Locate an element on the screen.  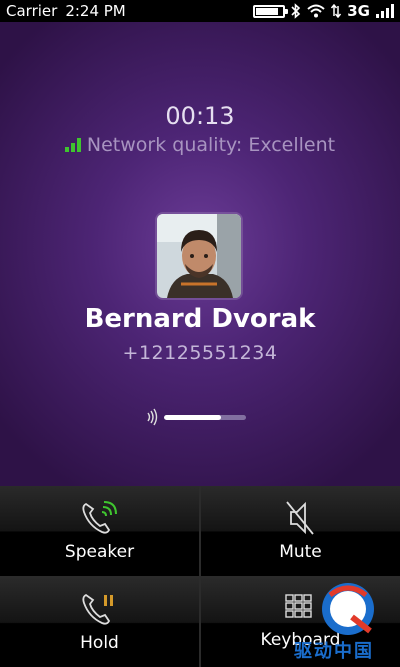
status-bar: Carrier 2:24 PM 3G is located at coordinates (200, 11).